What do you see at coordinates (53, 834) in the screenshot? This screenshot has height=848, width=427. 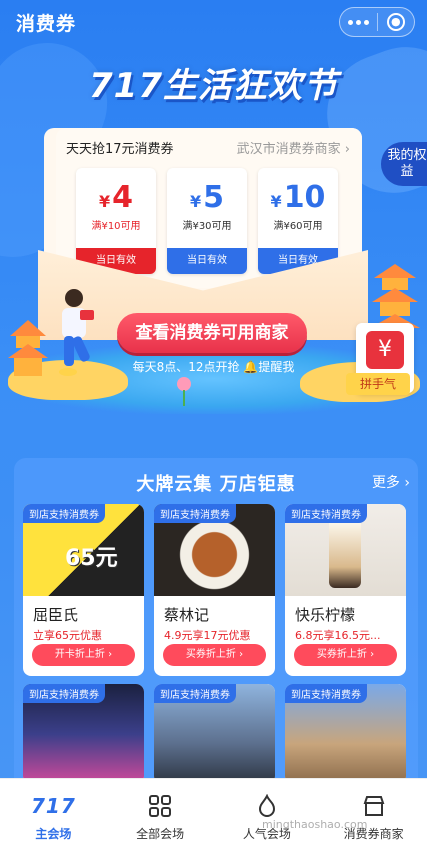 I see `tab-label: 主会场` at bounding box center [53, 834].